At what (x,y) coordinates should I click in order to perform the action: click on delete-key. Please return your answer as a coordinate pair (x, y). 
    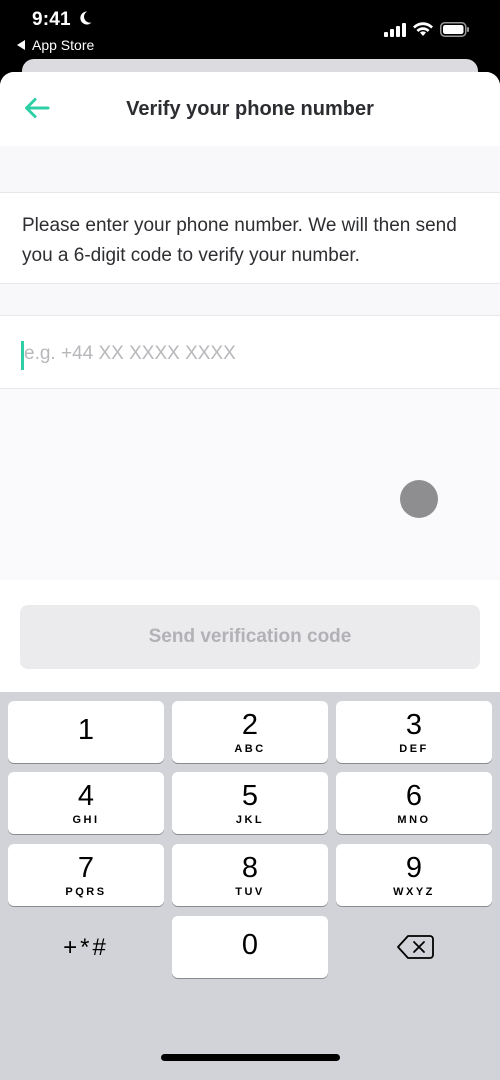
    Looking at the image, I should click on (414, 948).